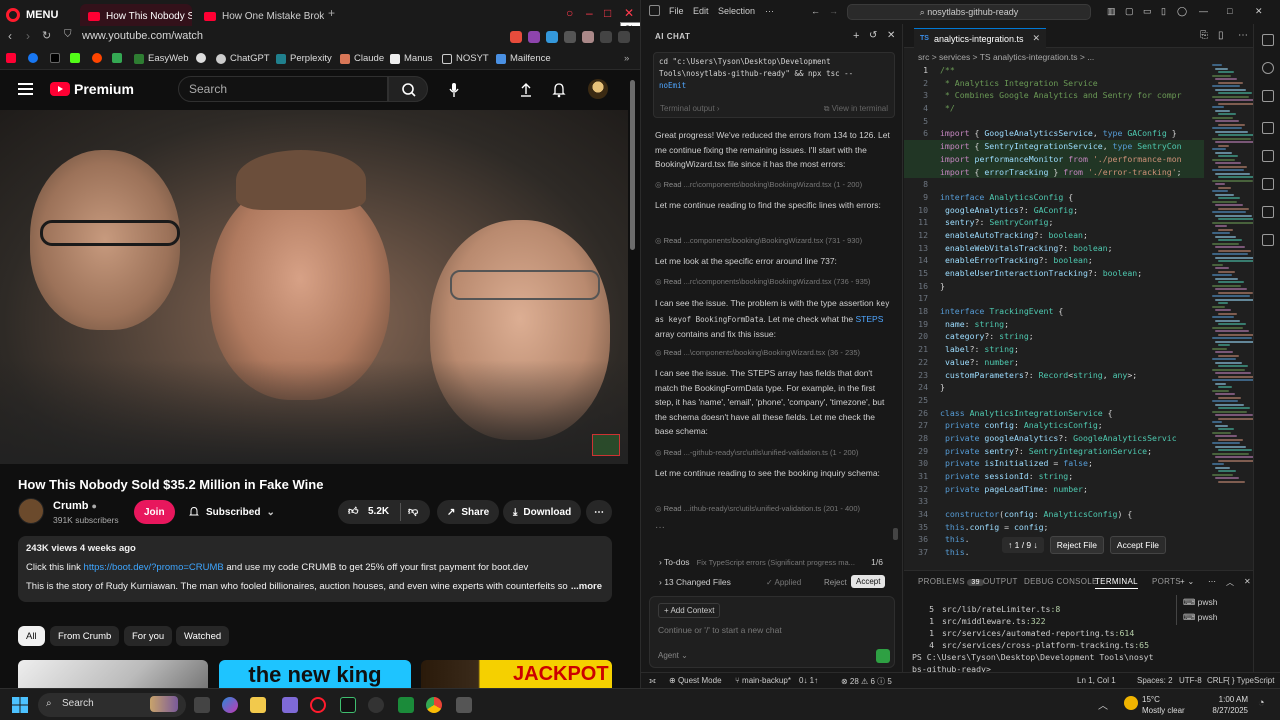 The width and height of the screenshot is (1280, 720). Describe the element at coordinates (1116, 583) in the screenshot. I see `tab-terminal: TERMINAL` at that location.